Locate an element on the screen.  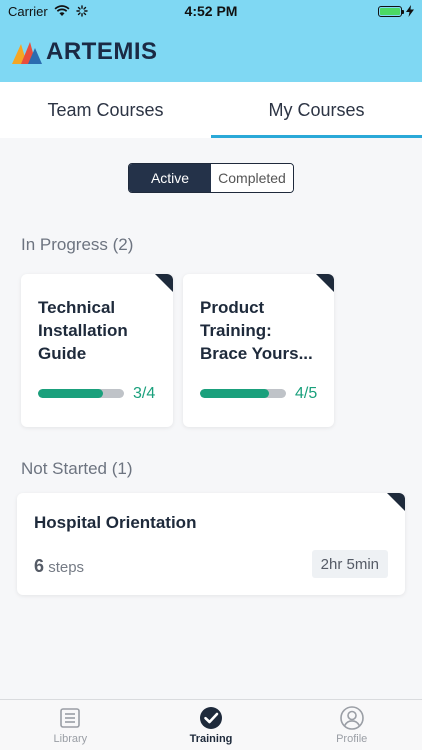
course-card-technical-installation: Technical Installation Guide 3/4 is located at coordinates (97, 350).